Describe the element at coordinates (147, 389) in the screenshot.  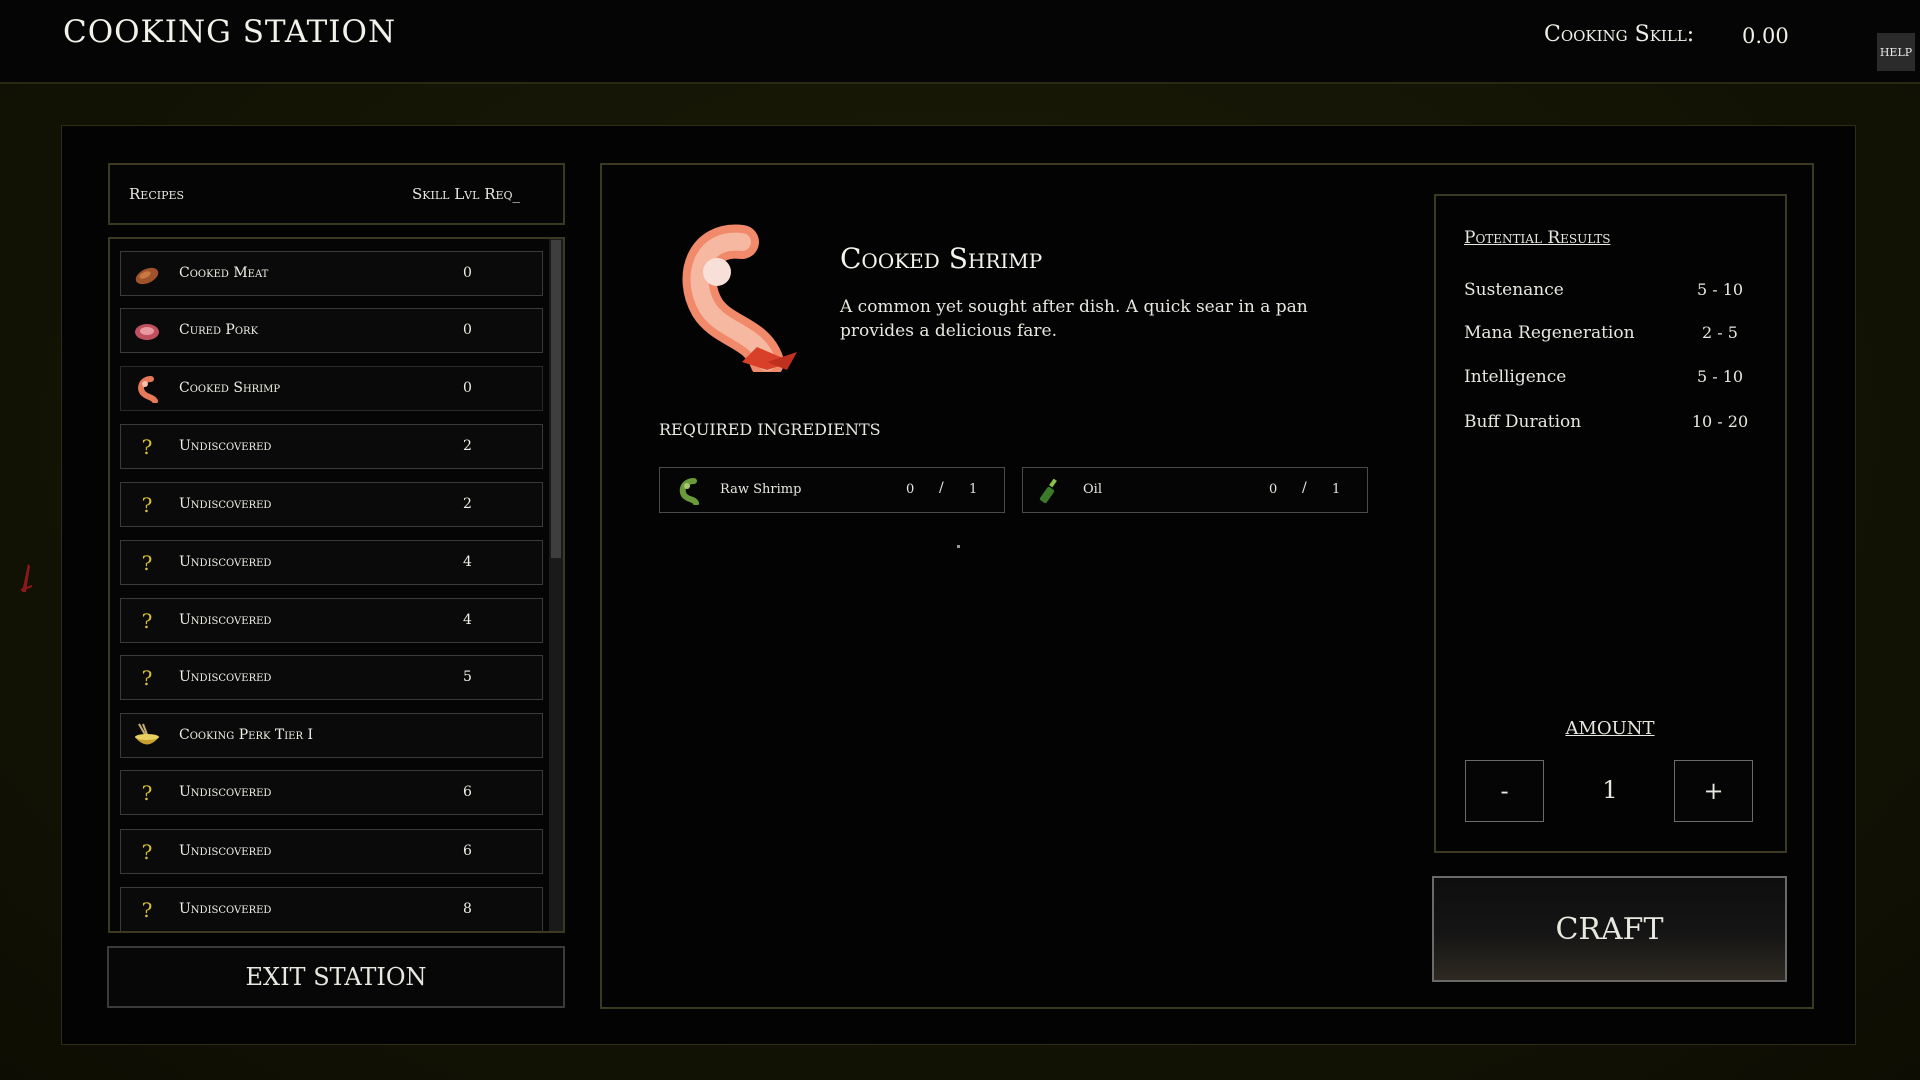
I see `cooked-shrimp-icon` at that location.